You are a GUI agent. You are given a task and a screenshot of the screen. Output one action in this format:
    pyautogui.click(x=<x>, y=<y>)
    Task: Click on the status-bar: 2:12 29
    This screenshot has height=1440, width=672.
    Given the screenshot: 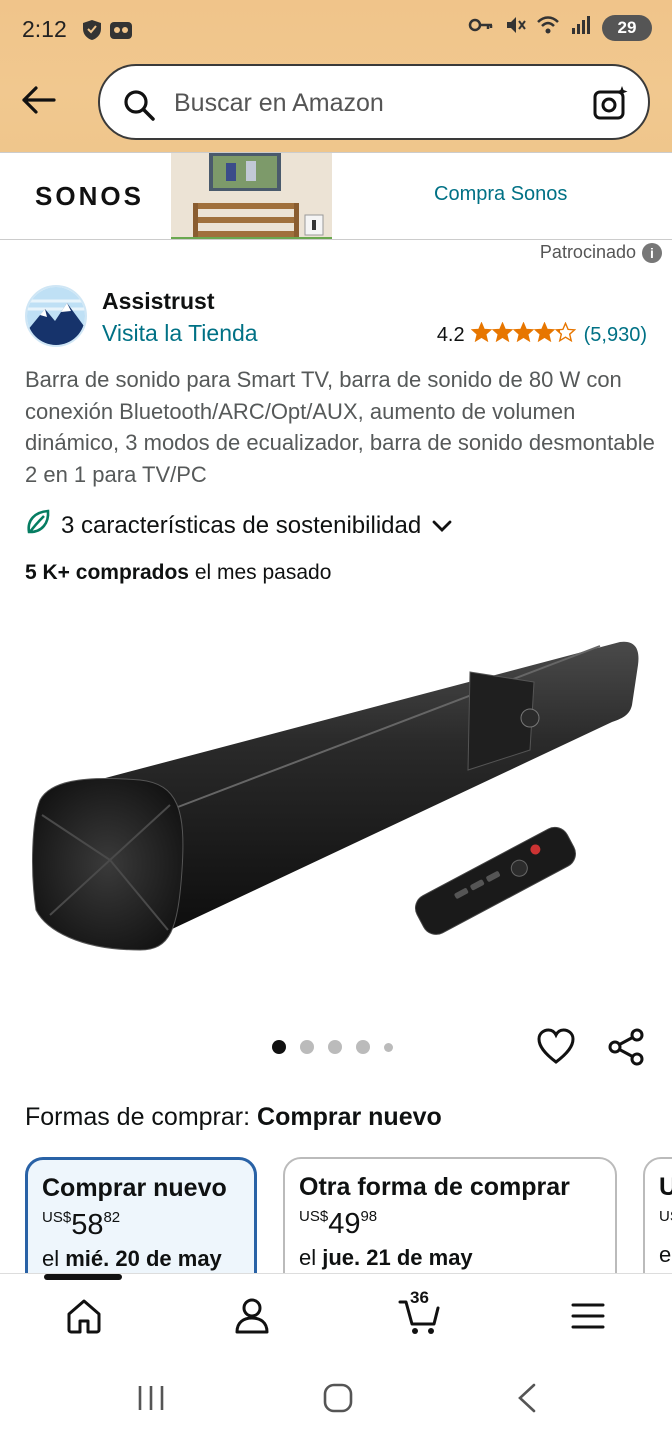 What is the action you would take?
    pyautogui.click(x=336, y=29)
    